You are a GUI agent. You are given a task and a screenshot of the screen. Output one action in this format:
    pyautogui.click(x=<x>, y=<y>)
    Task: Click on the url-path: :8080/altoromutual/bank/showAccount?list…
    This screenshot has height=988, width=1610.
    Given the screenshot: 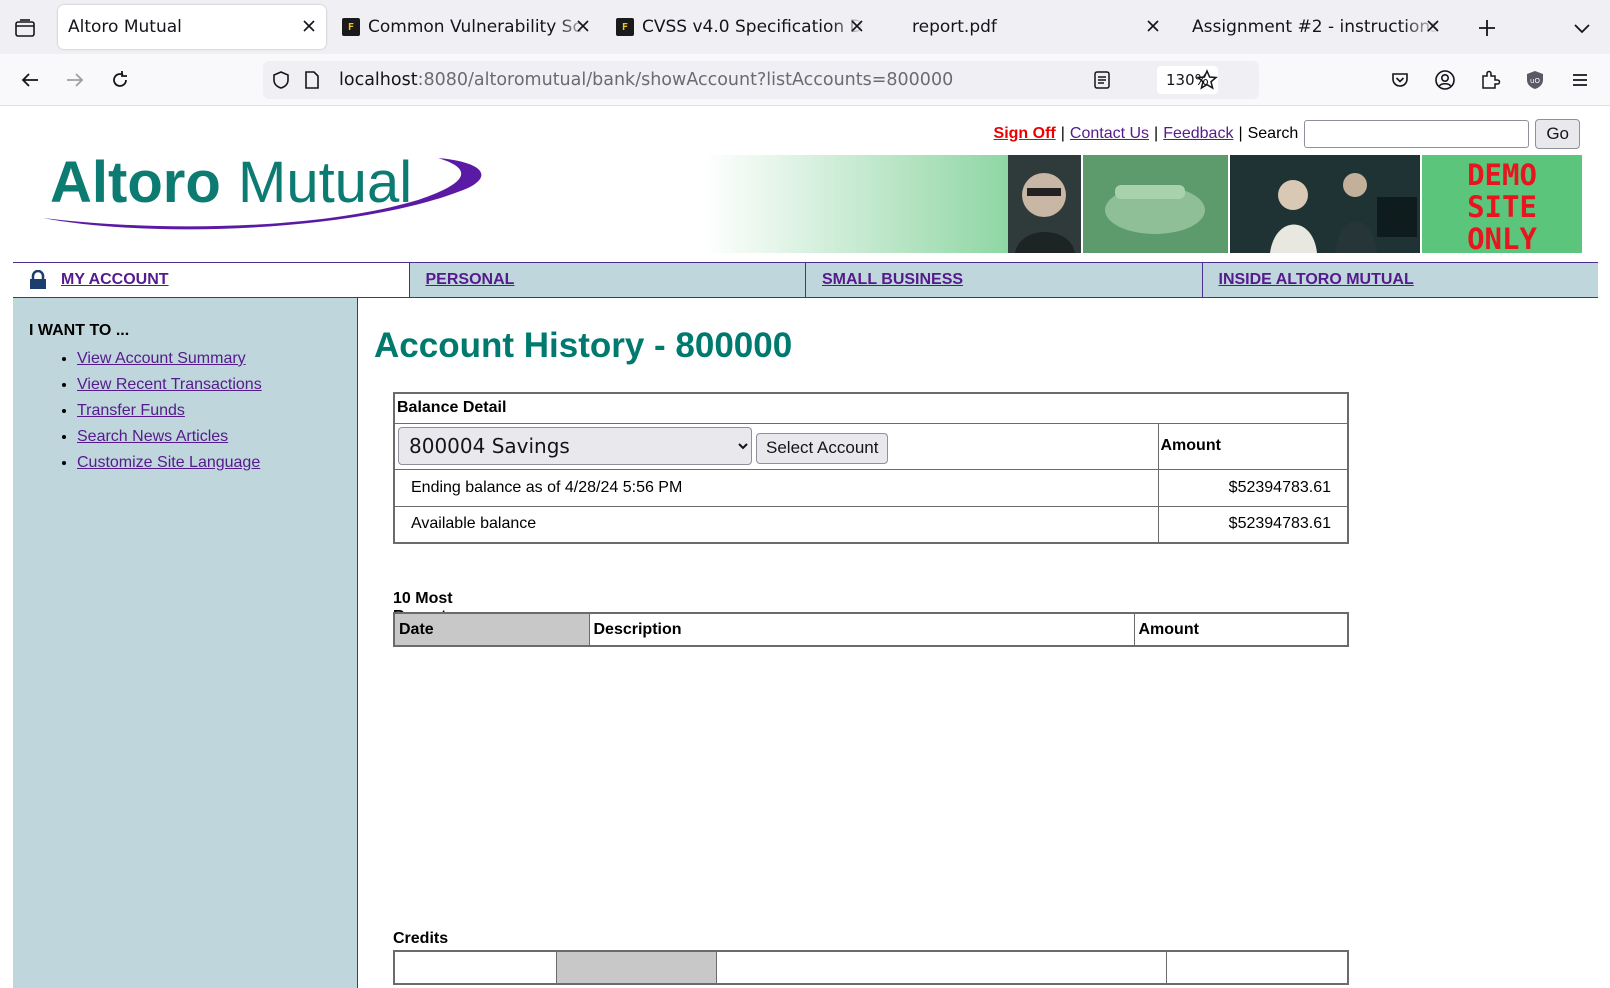 What is the action you would take?
    pyautogui.click(x=685, y=80)
    